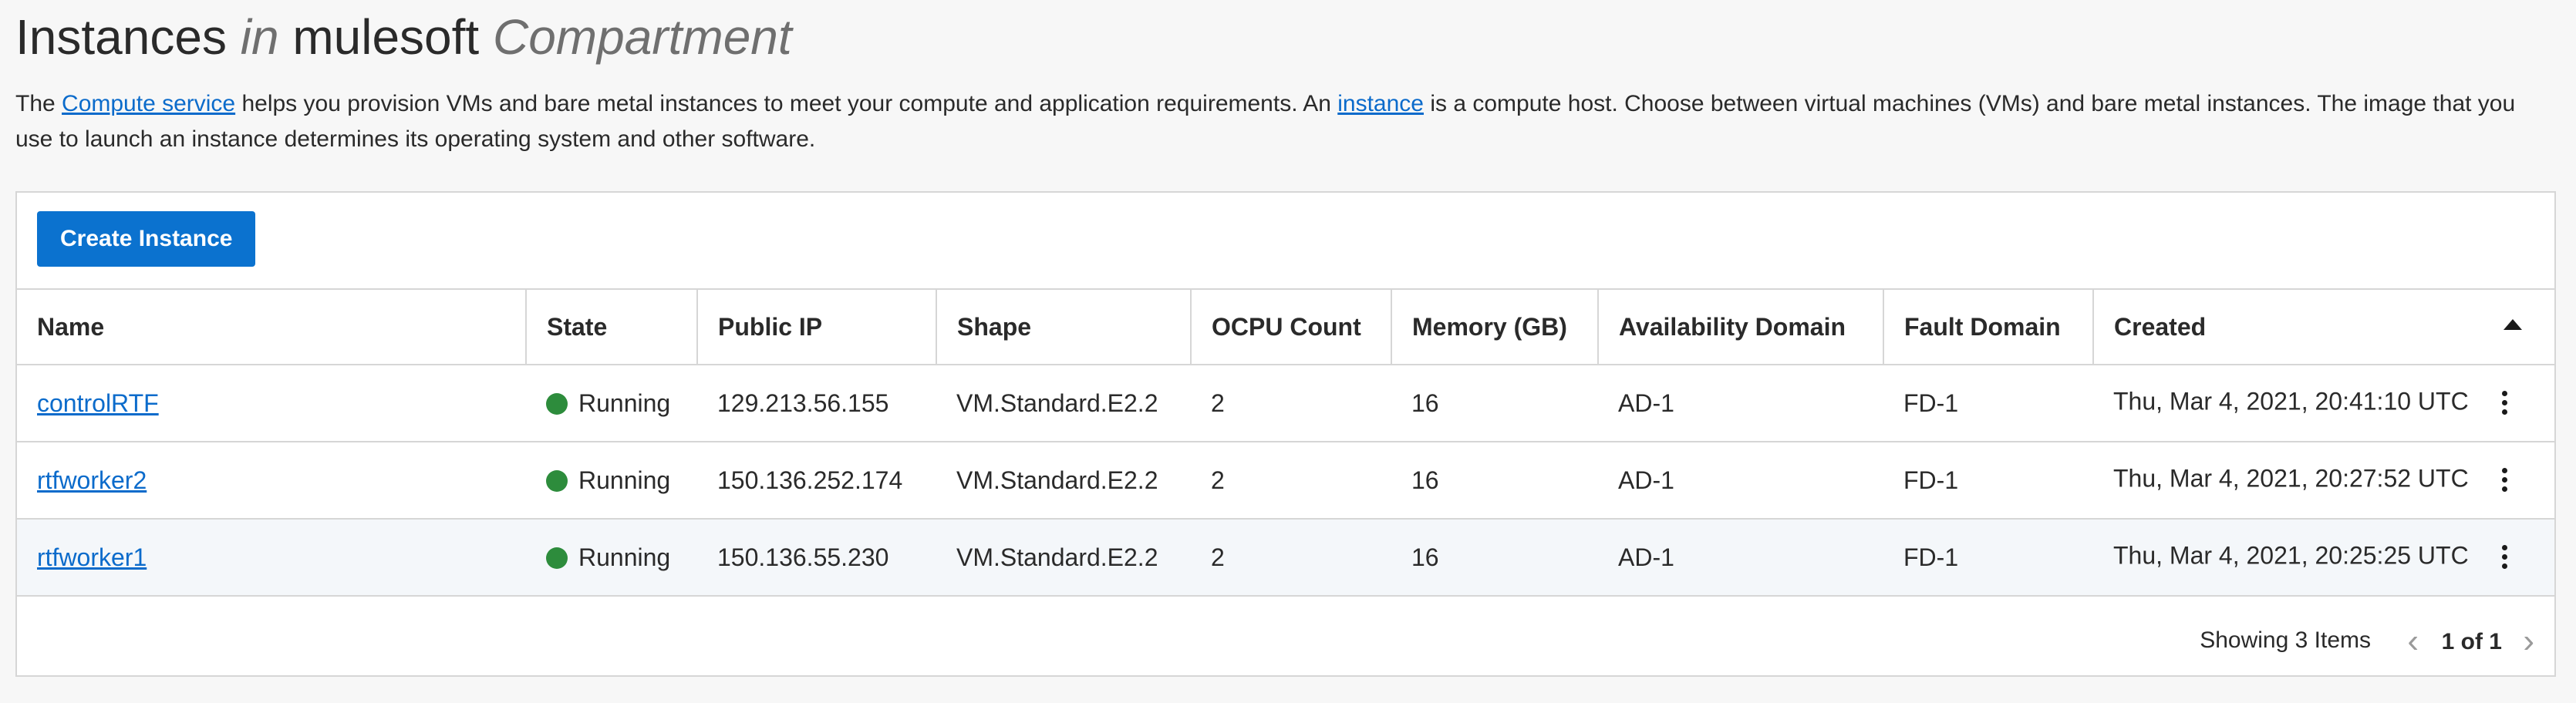 This screenshot has height=703, width=2576. Describe the element at coordinates (816, 481) in the screenshot. I see `cell-public-ip: 150.136.252.174` at that location.